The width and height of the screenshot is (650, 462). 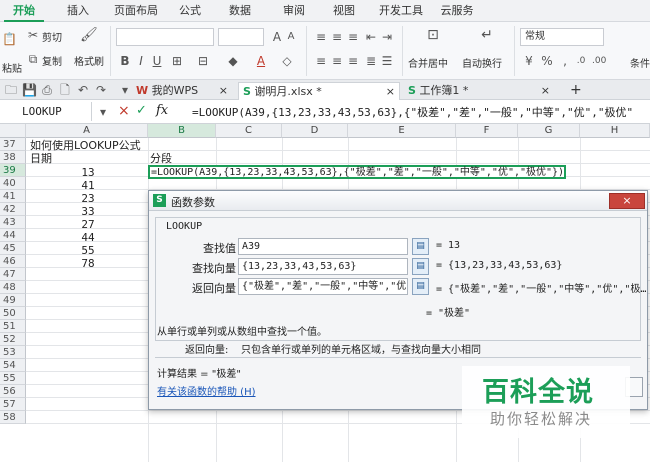 I want to click on row-header-41: 41, so click(x=13, y=196).